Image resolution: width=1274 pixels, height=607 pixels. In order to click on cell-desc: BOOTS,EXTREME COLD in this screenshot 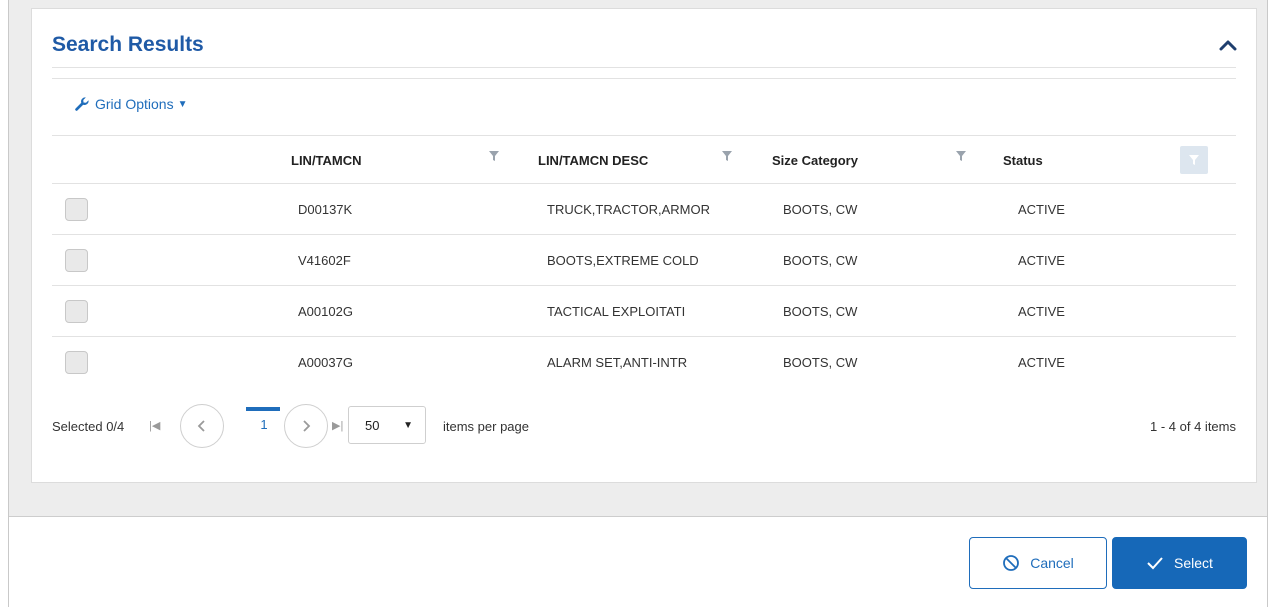, I will do `click(623, 260)`.